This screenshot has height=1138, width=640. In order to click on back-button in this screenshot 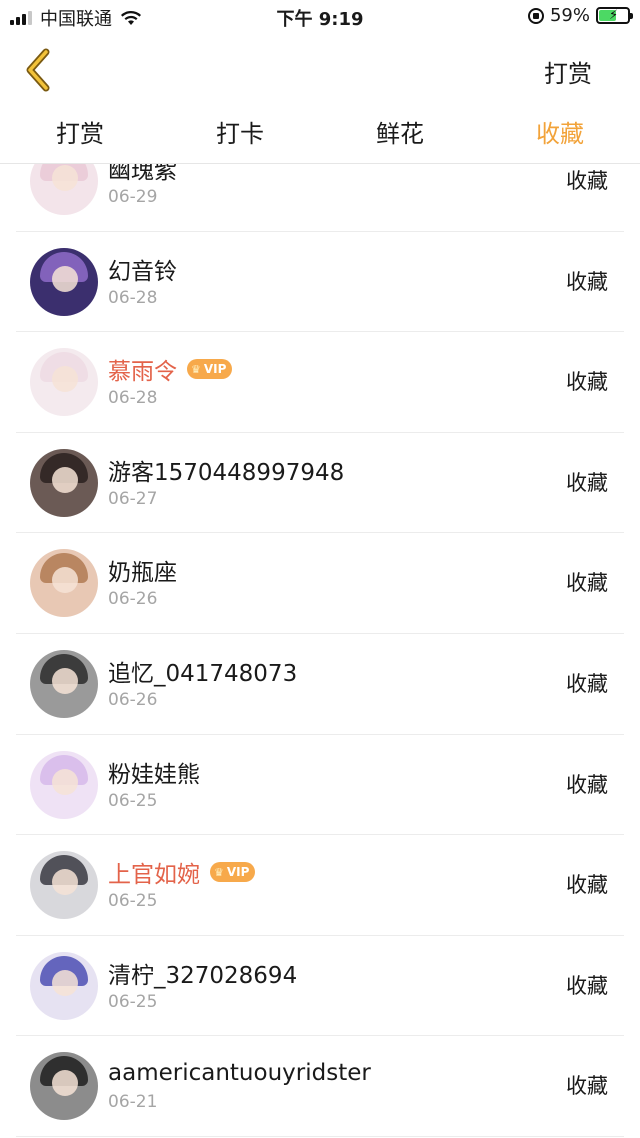, I will do `click(40, 70)`.